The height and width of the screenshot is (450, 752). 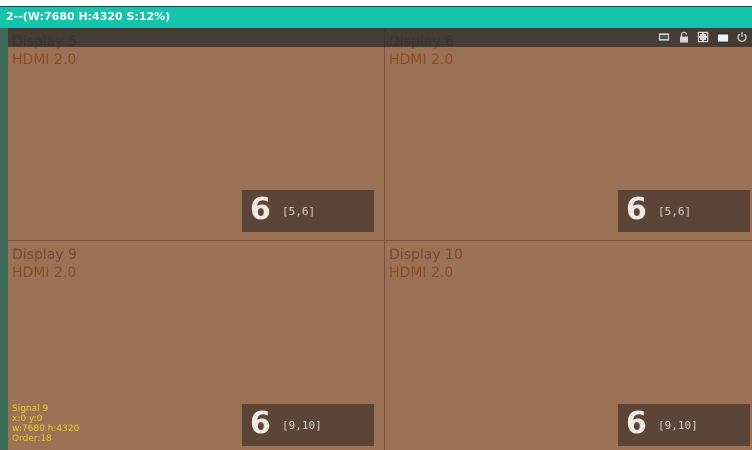 I want to click on window-title: 2--(W:7680 H:4320 S:12%), so click(x=88, y=16).